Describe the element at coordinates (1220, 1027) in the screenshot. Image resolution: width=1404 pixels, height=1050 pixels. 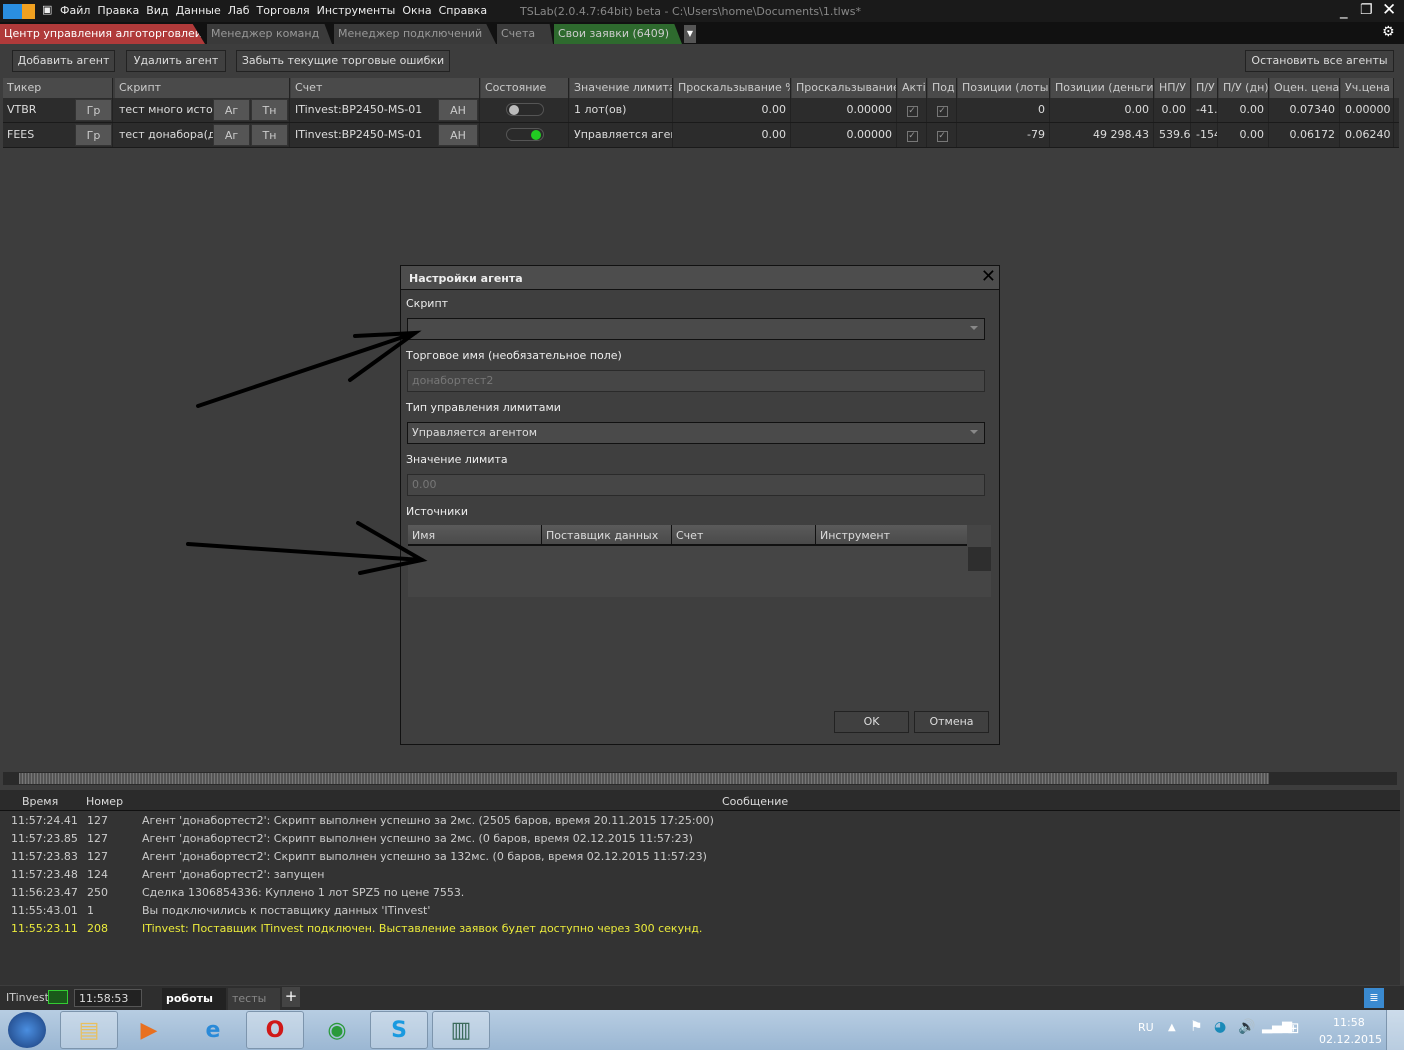
I see `tray-app-icon: ◕` at that location.